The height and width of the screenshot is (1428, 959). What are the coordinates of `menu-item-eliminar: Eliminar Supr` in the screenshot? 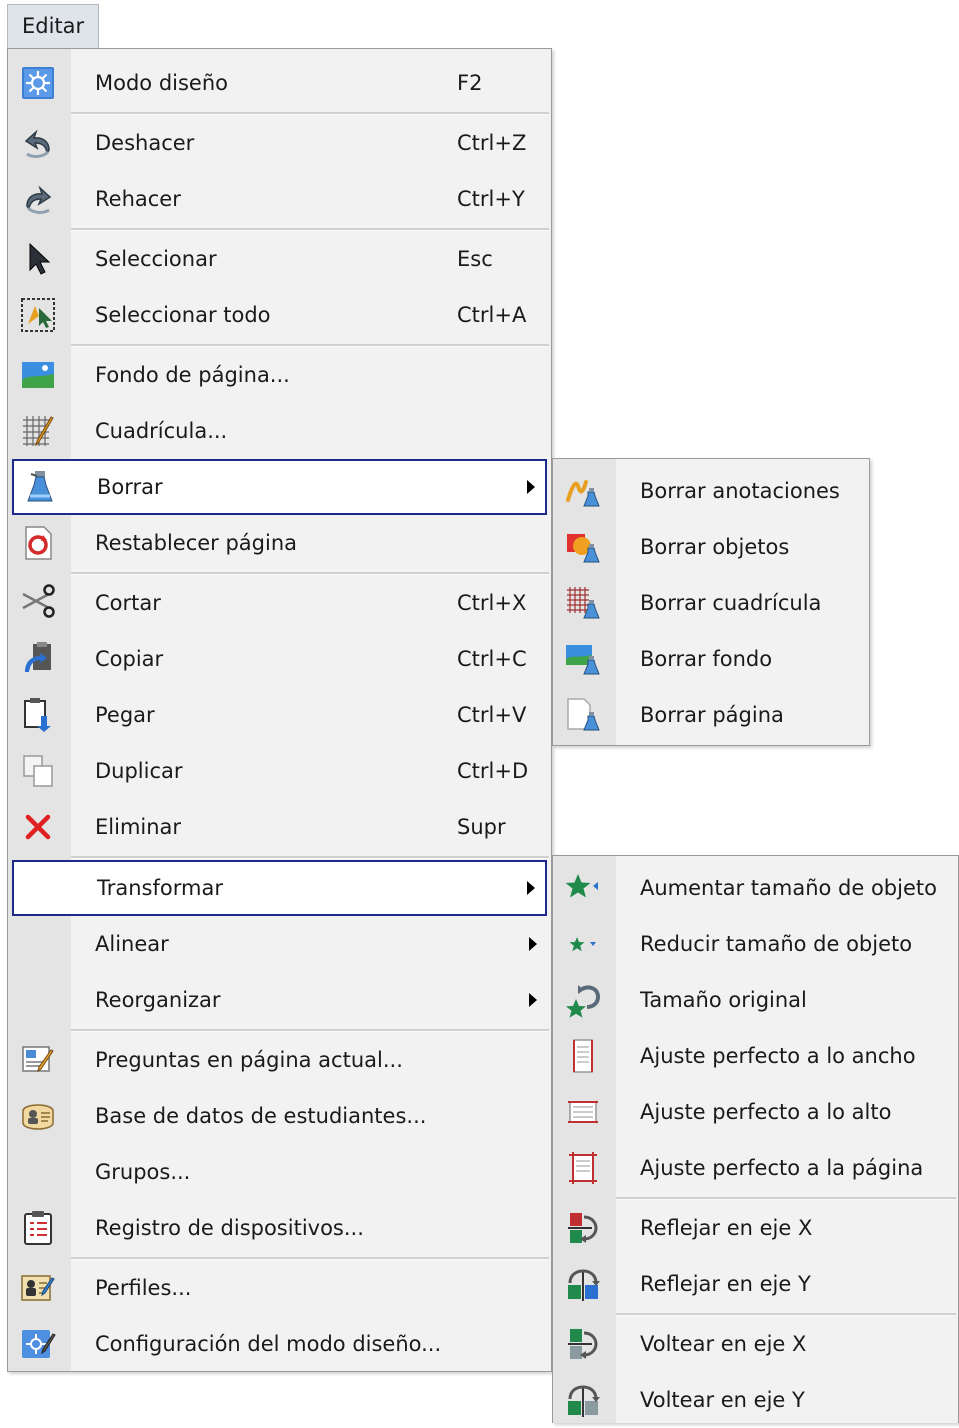 It's located at (279, 827).